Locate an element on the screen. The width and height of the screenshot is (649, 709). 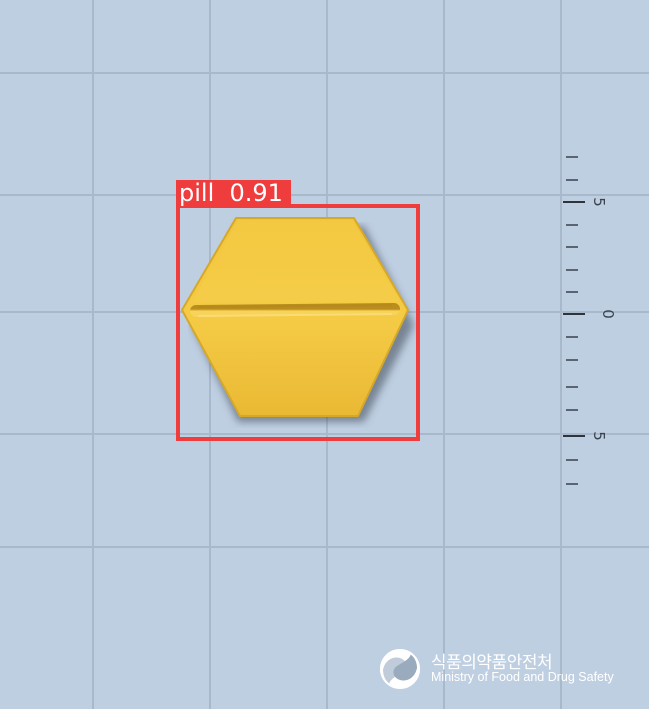
detection-label: pill 0.91 is located at coordinates (233, 193).